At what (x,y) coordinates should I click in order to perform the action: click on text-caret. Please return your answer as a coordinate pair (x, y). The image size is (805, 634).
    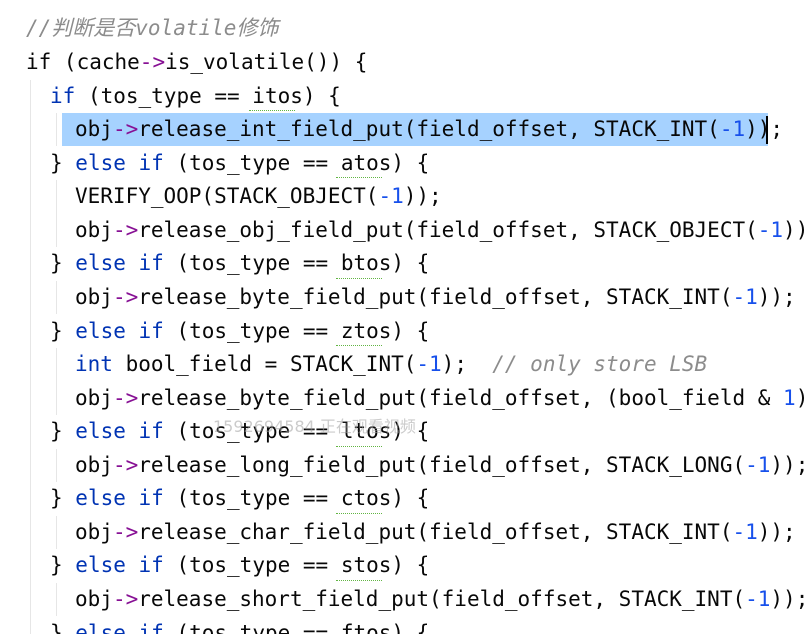
    Looking at the image, I should click on (767, 130).